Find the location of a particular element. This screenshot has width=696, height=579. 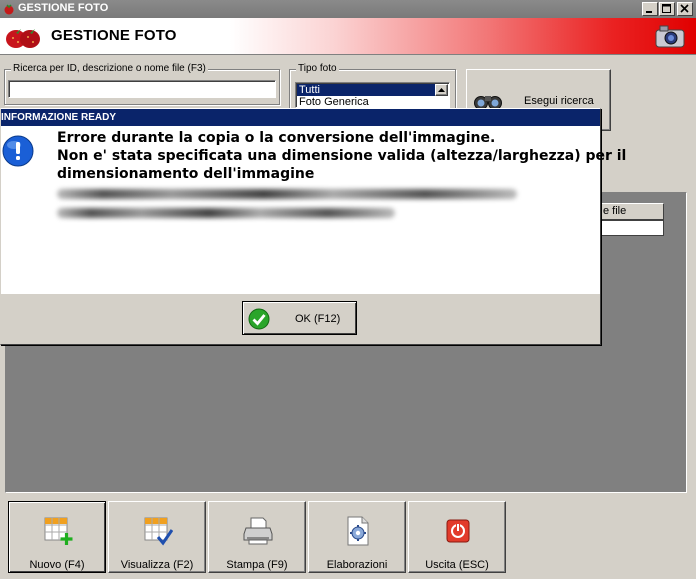

power-icon is located at coordinates (458, 531).